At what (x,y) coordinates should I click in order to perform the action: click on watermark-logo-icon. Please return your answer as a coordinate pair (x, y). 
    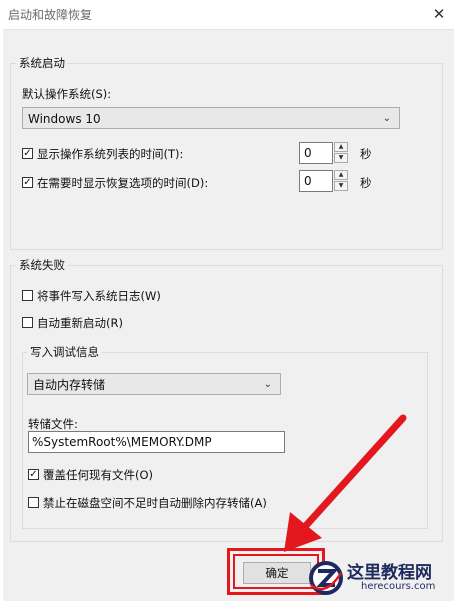
    Looking at the image, I should click on (326, 578).